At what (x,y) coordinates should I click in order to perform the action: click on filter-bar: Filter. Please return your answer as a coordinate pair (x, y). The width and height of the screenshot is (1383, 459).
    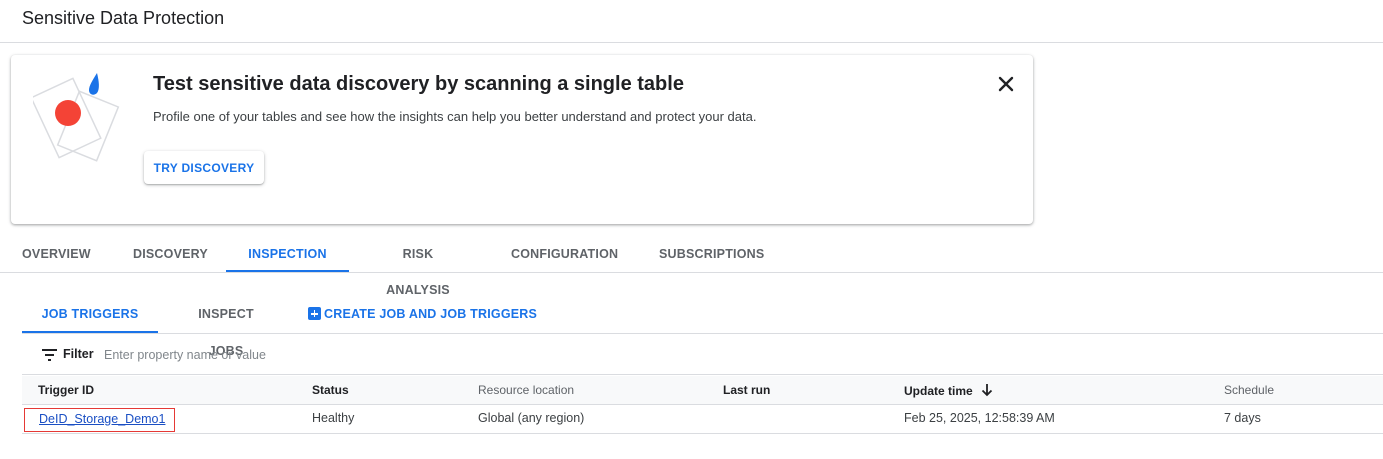
    Looking at the image, I should click on (702, 356).